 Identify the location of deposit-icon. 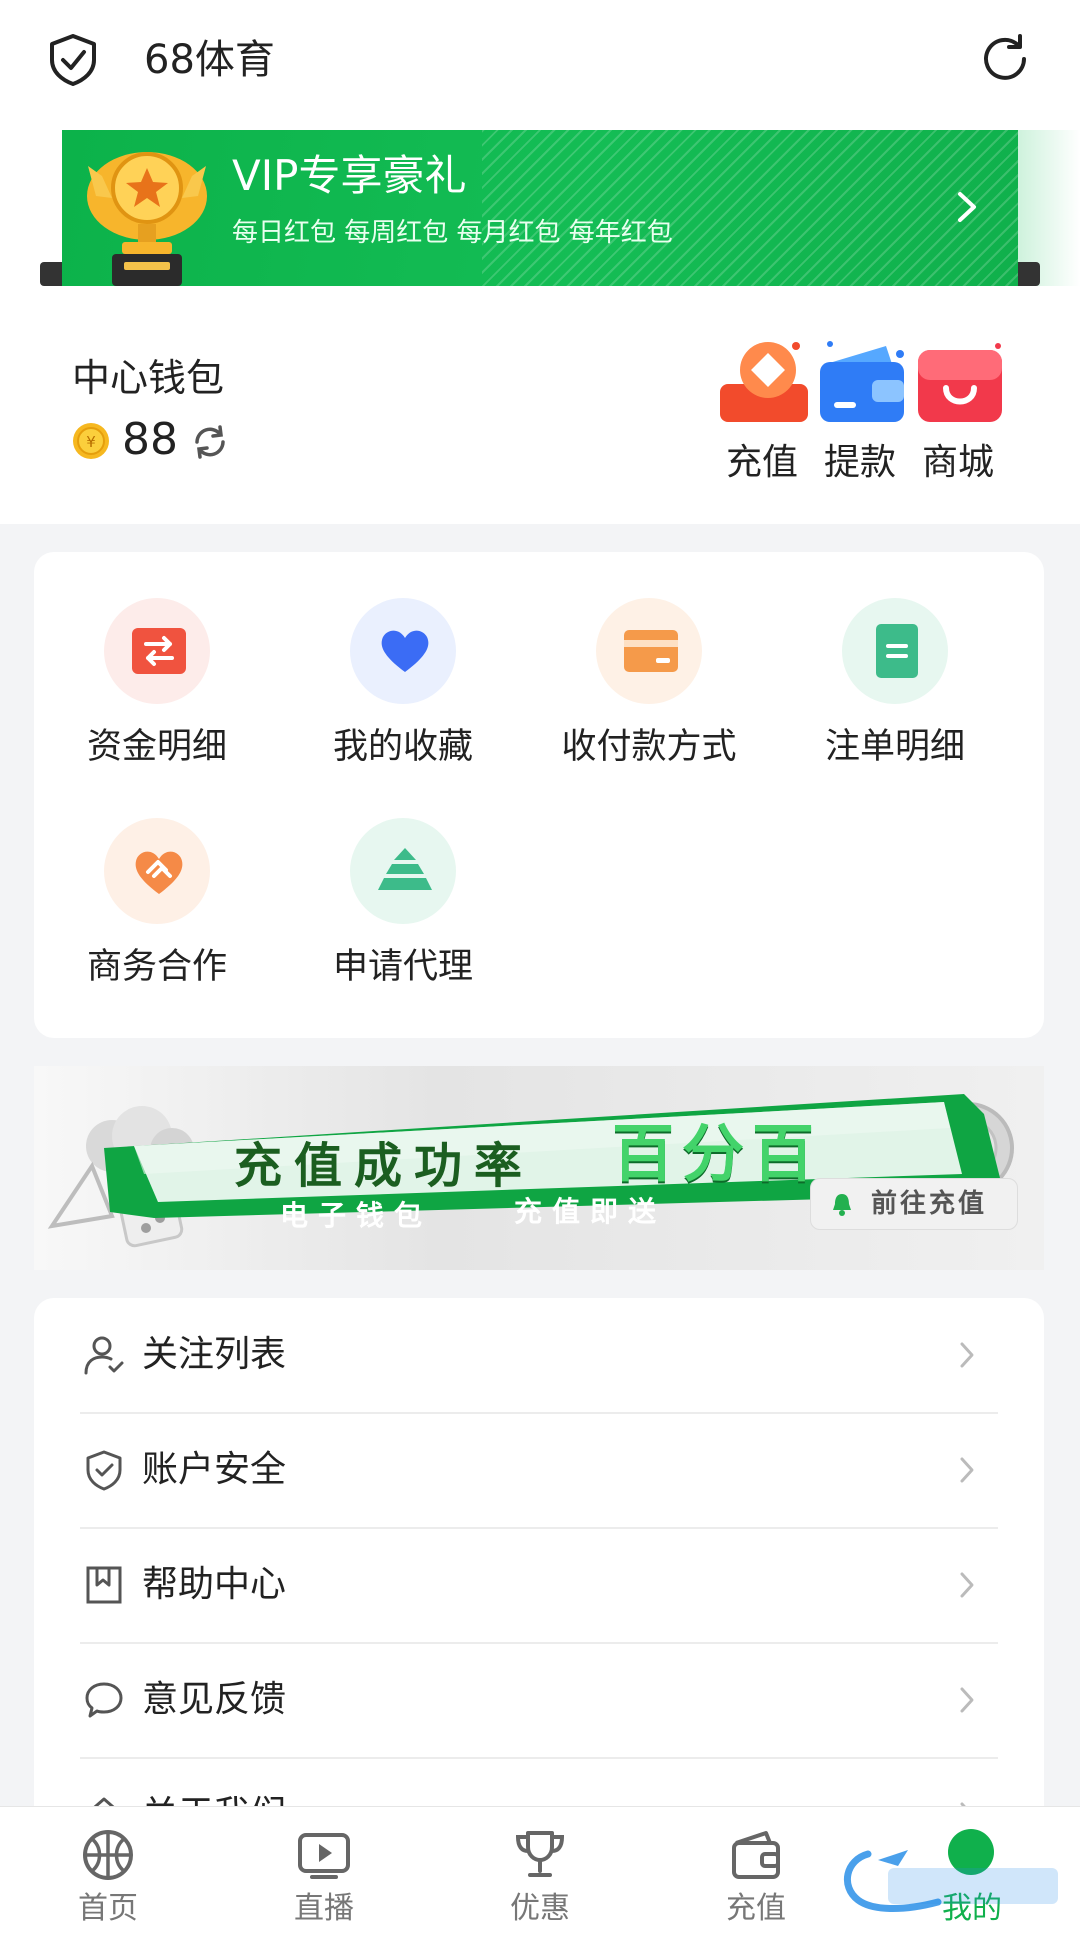
(764, 383).